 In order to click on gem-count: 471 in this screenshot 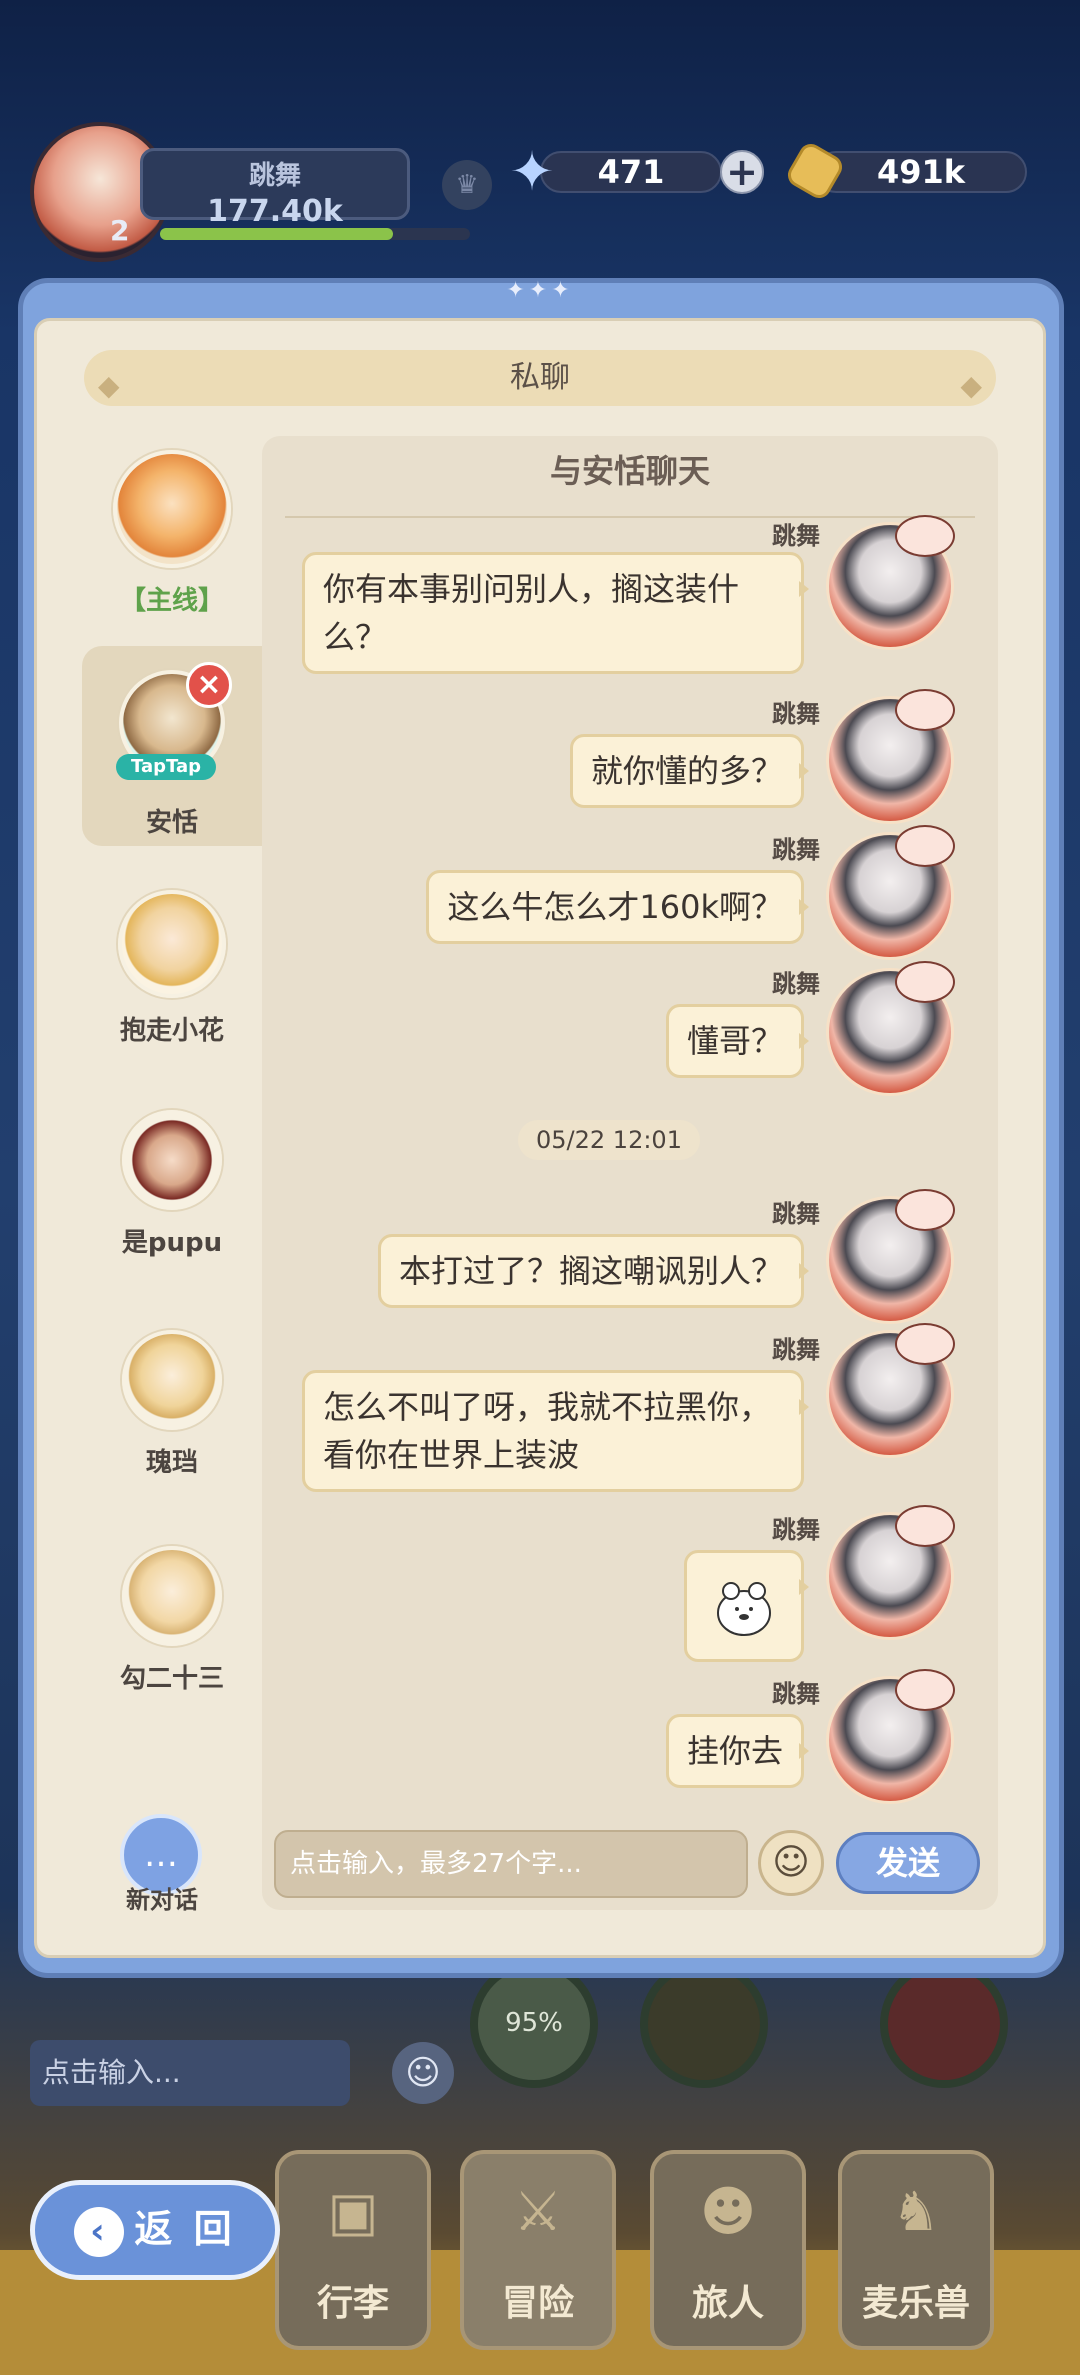, I will do `click(631, 172)`.